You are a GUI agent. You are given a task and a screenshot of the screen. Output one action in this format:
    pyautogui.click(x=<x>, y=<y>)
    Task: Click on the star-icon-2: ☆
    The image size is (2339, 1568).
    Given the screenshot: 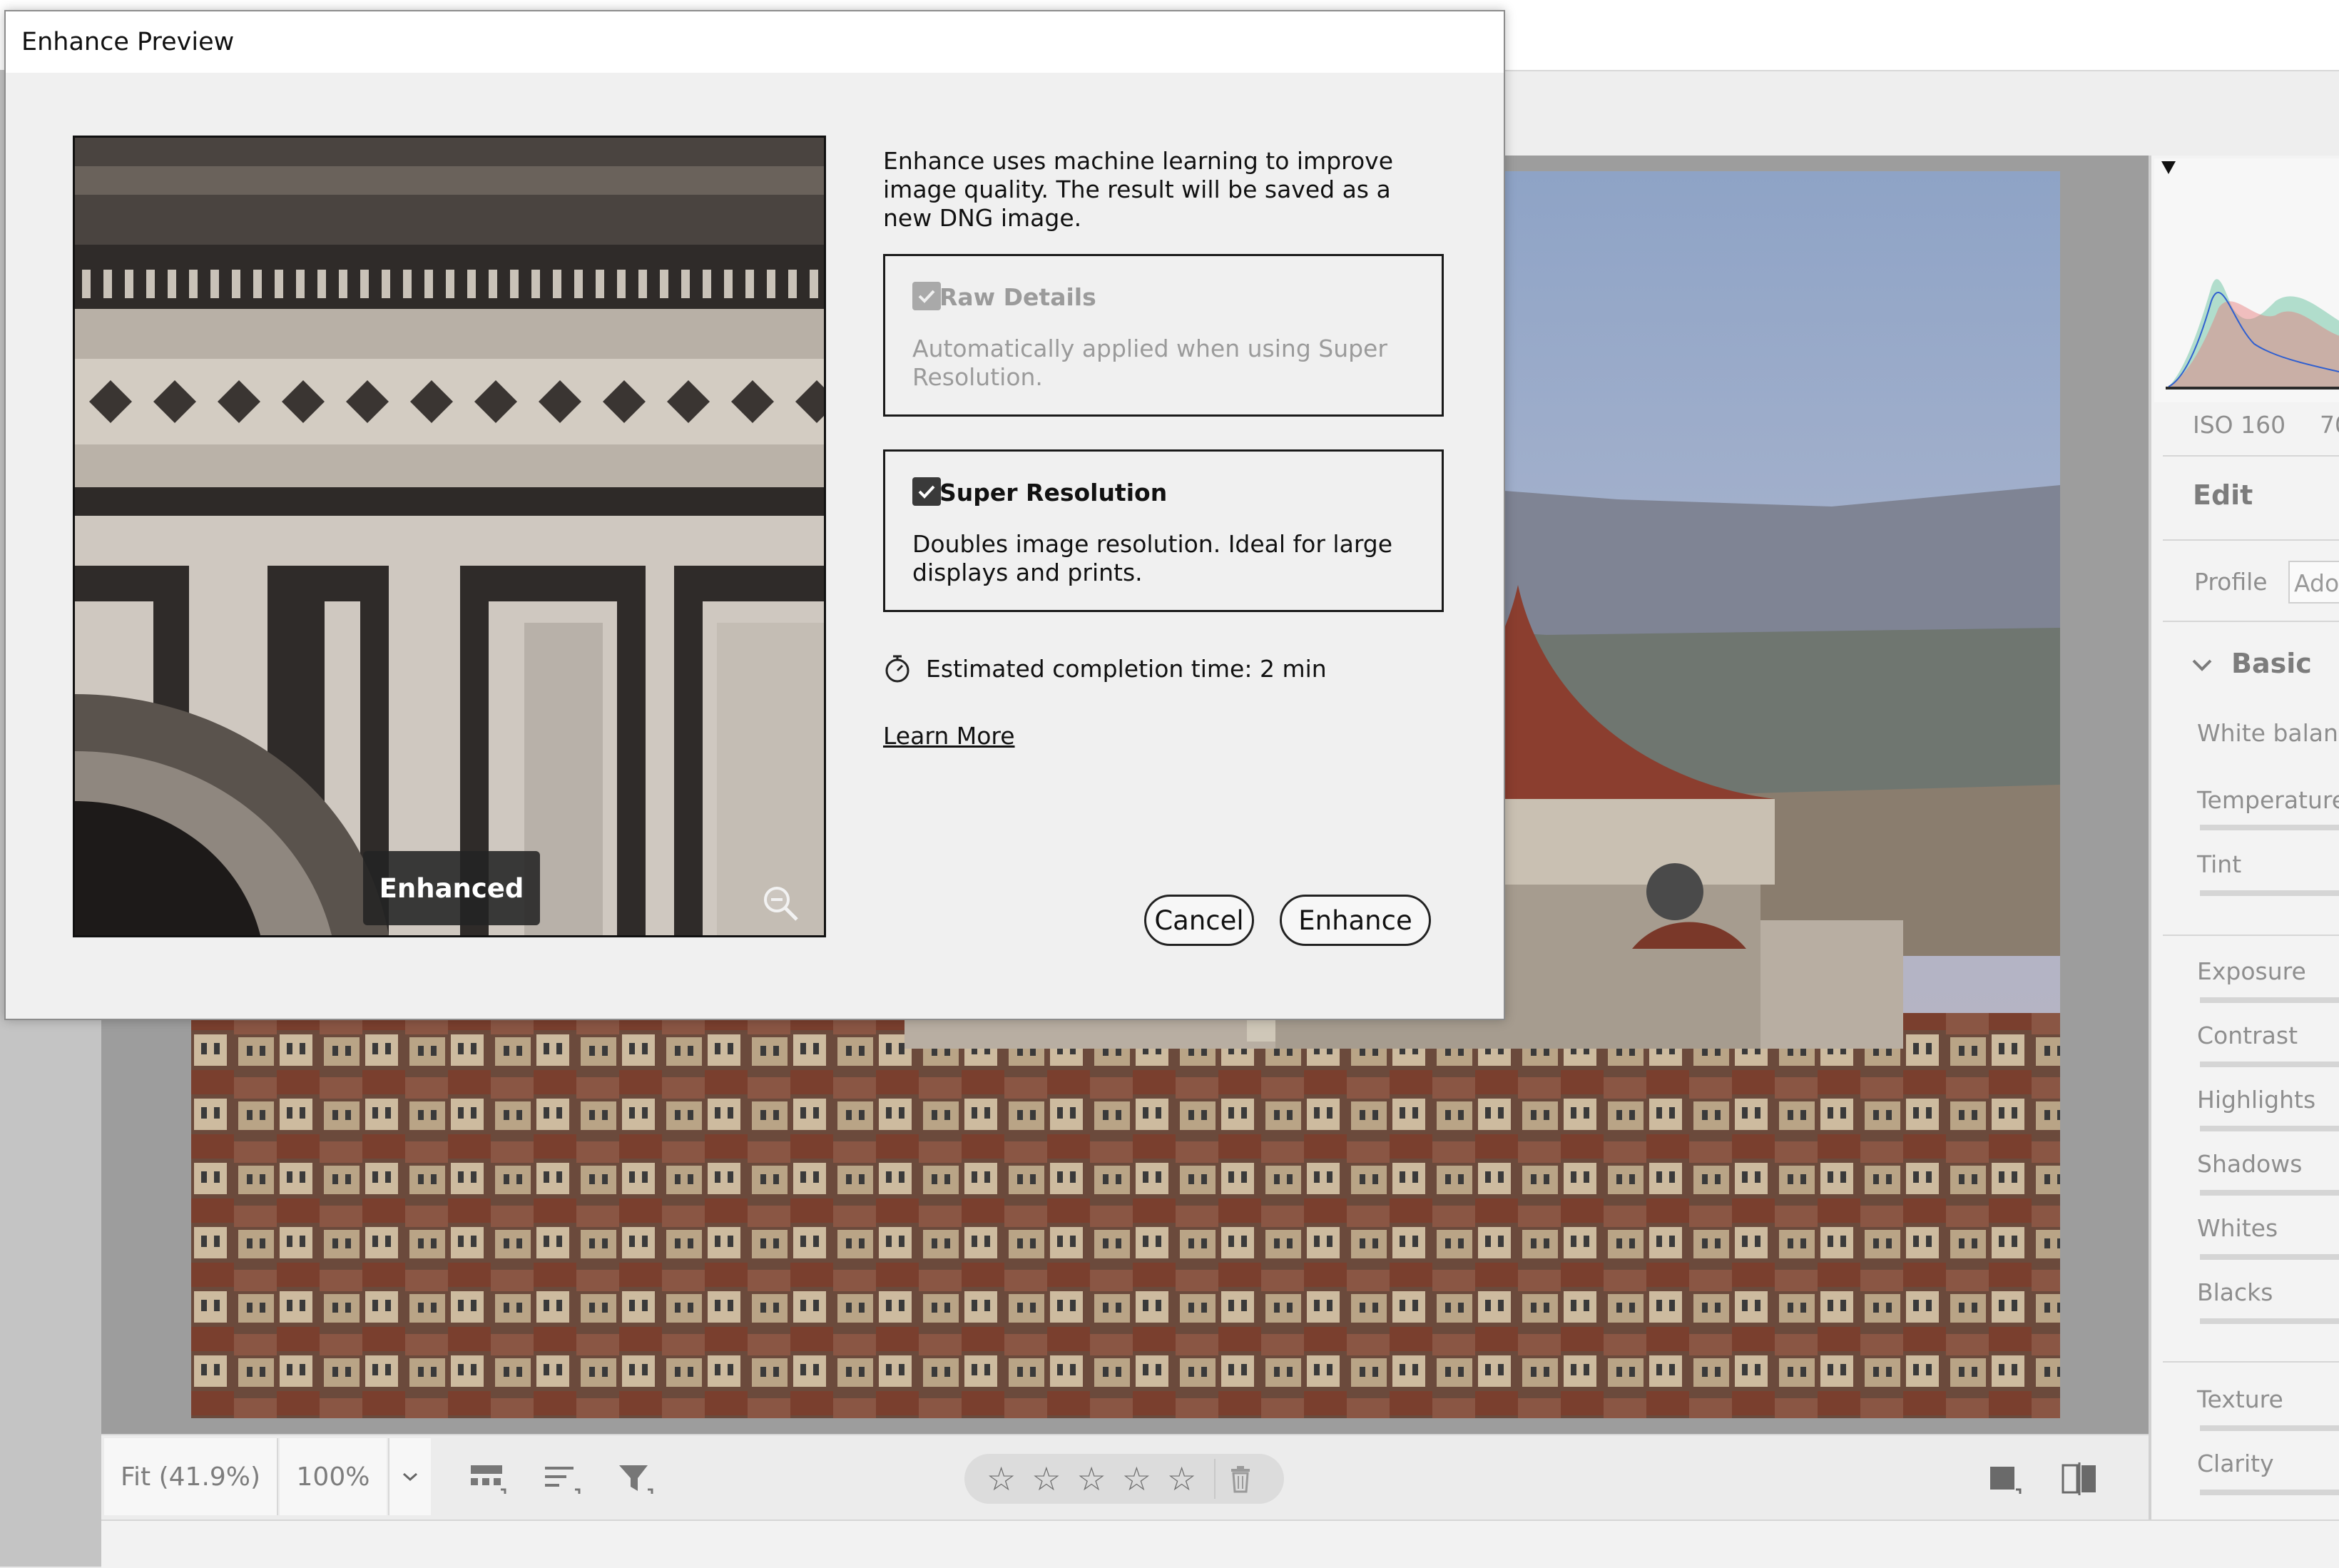 What is the action you would take?
    pyautogui.click(x=1046, y=1478)
    